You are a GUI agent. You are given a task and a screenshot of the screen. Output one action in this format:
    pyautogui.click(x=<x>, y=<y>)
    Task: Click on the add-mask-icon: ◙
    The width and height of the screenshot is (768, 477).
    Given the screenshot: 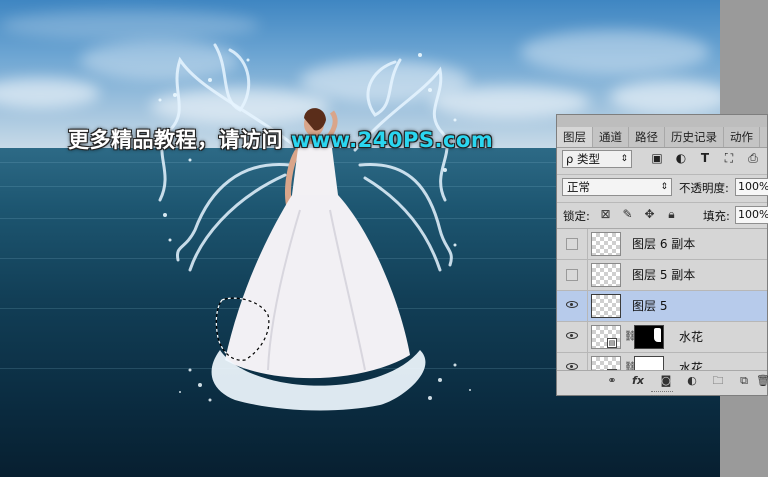 What is the action you would take?
    pyautogui.click(x=666, y=381)
    